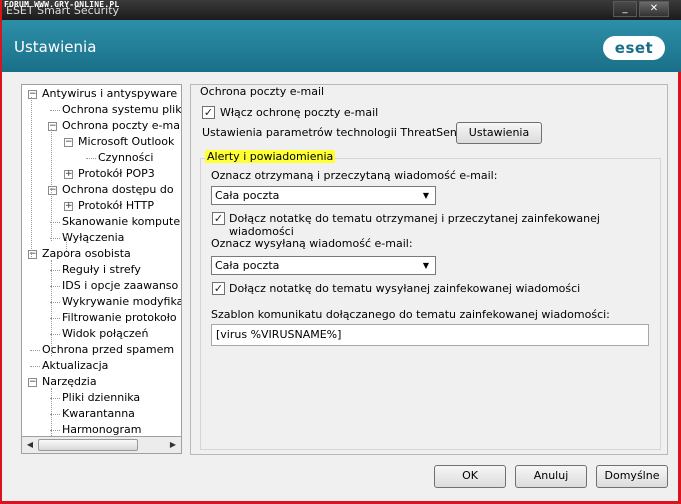  I want to click on tree-item: Protokół HTTP, so click(116, 206).